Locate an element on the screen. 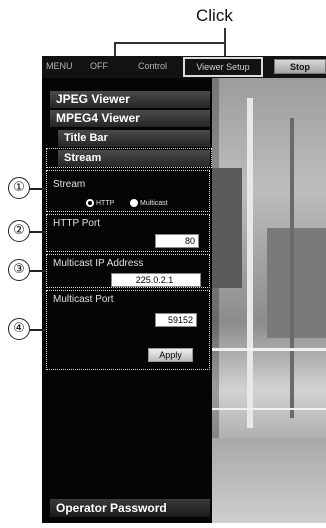  marker-2: ② is located at coordinates (19, 231).